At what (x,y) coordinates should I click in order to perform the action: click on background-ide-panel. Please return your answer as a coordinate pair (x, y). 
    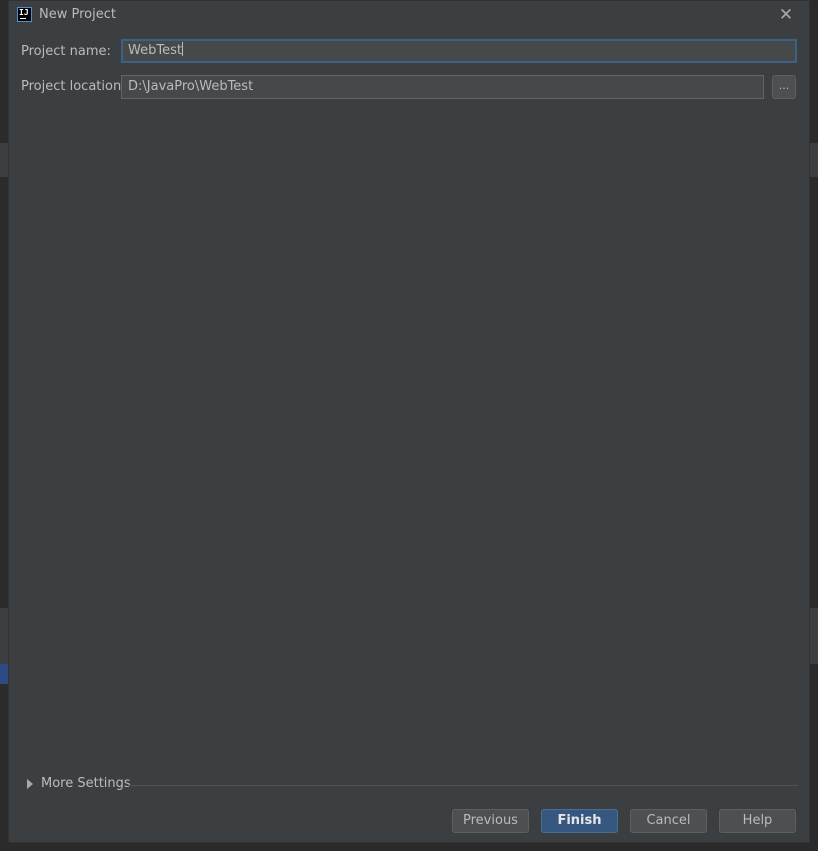
    Looking at the image, I should click on (4, 636).